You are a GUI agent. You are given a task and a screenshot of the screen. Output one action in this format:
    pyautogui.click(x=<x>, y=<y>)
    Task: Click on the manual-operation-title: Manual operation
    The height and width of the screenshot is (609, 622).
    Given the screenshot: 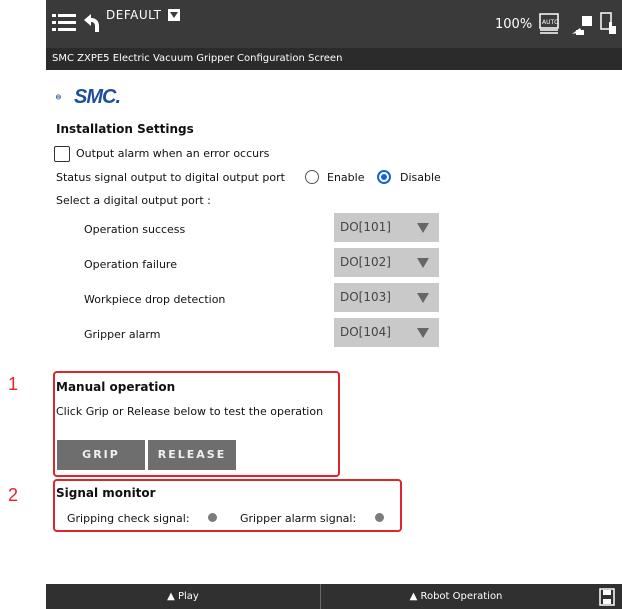 What is the action you would take?
    pyautogui.click(x=116, y=387)
    